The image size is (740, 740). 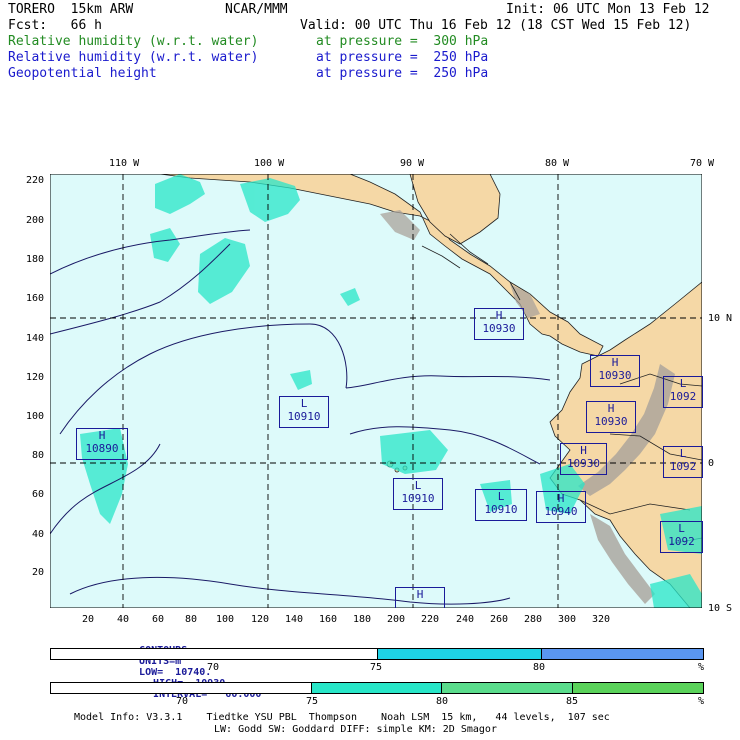 I want to click on y-tick: 180, so click(x=35, y=259).